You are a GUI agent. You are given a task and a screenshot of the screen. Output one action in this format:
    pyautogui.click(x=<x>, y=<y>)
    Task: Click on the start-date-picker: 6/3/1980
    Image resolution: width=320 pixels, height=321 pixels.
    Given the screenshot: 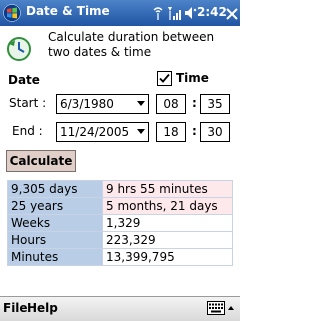 What is the action you would take?
    pyautogui.click(x=102, y=104)
    